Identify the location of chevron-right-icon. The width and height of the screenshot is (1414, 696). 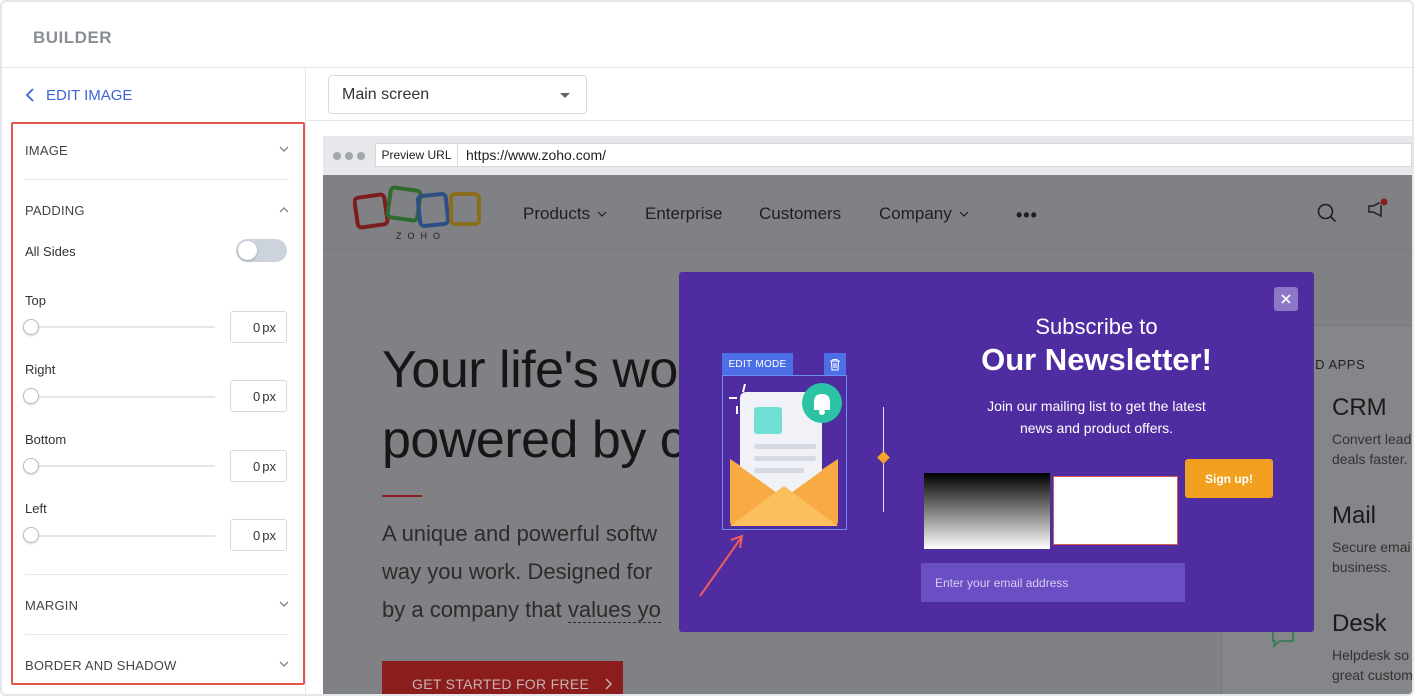
(609, 683).